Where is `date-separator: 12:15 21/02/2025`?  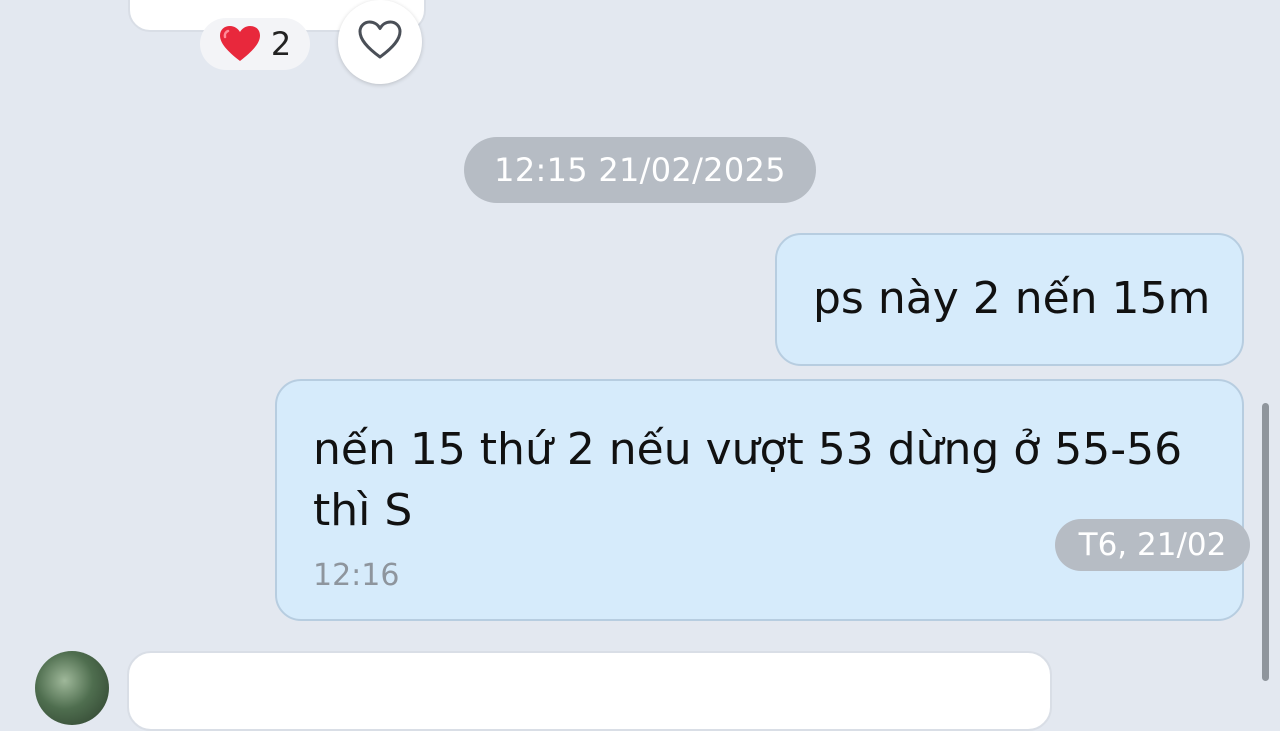
date-separator: 12:15 21/02/2025 is located at coordinates (640, 170).